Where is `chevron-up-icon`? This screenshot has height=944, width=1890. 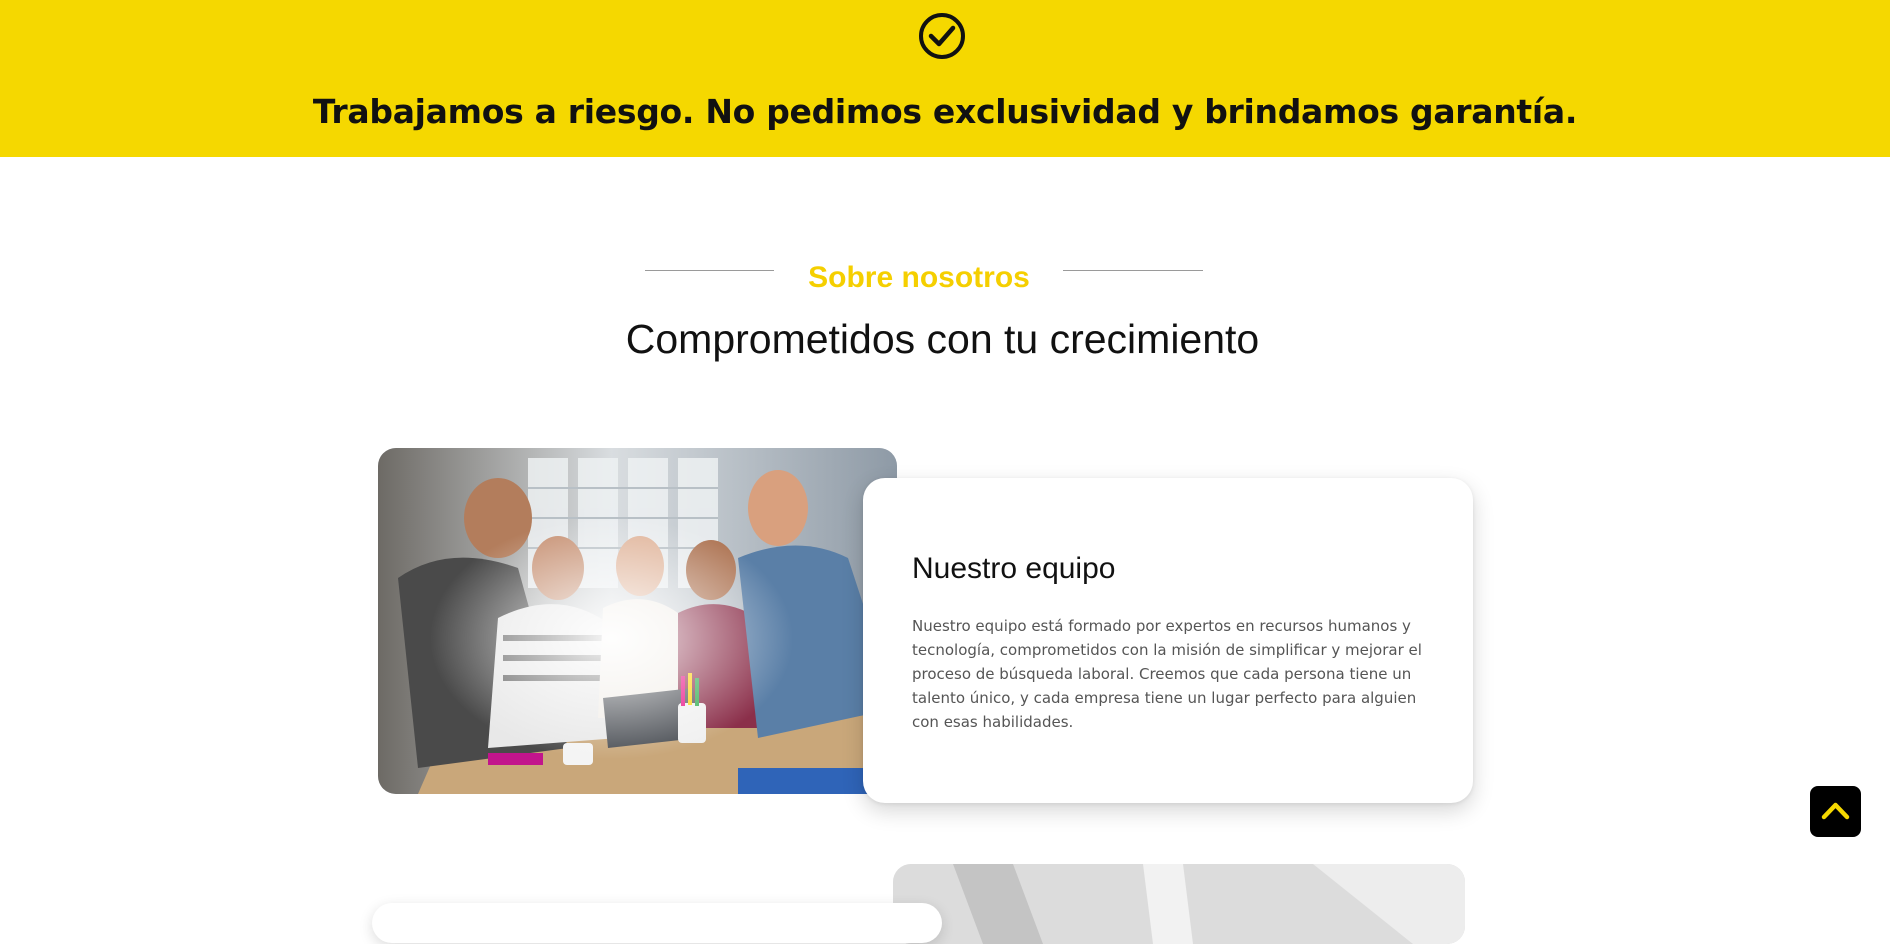
chevron-up-icon is located at coordinates (1835, 811).